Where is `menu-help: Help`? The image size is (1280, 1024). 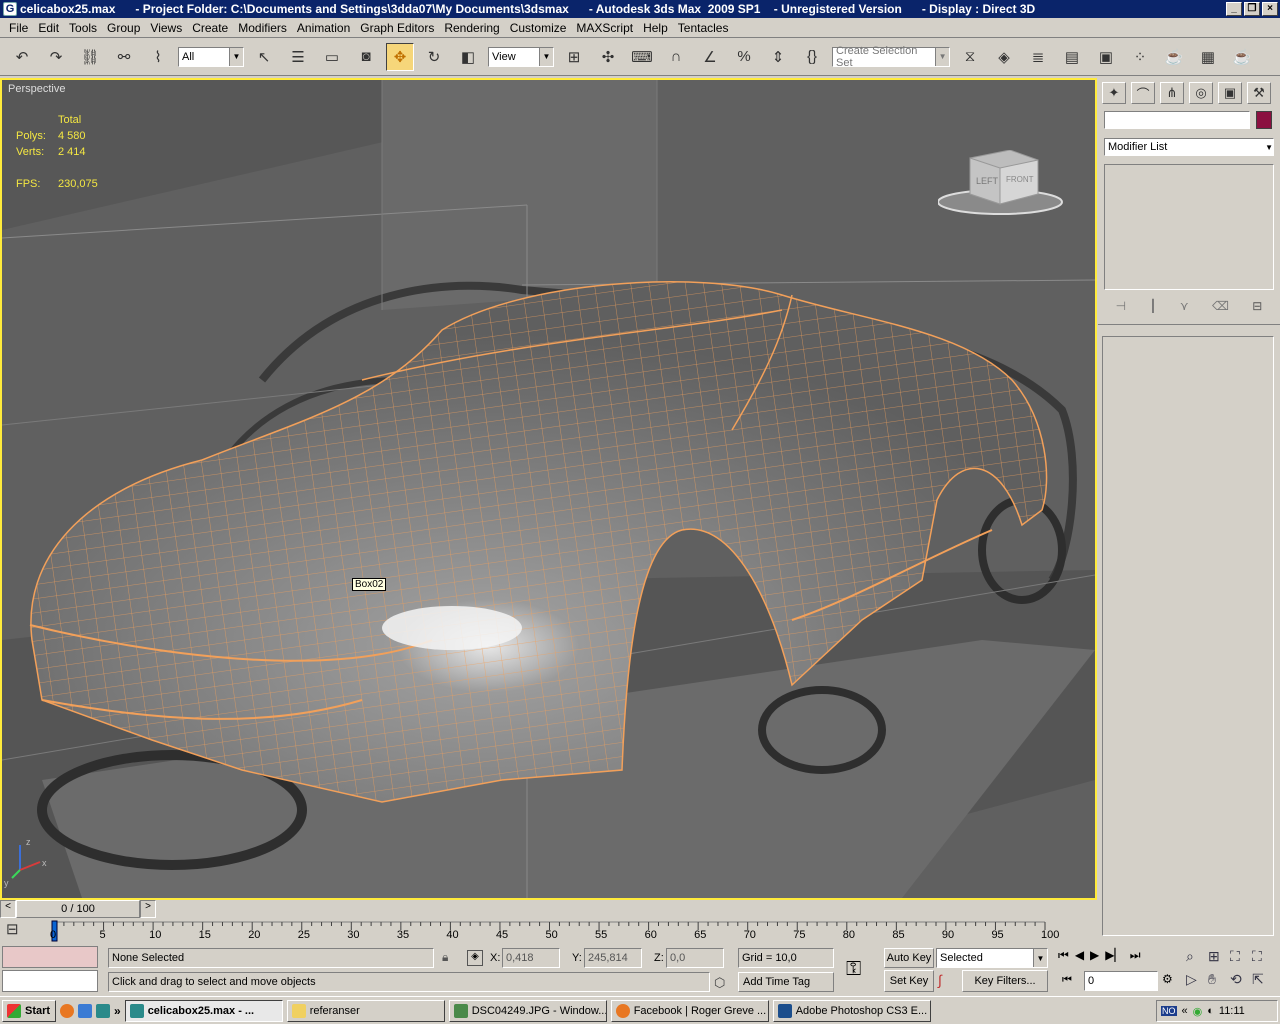
menu-help: Help is located at coordinates (655, 28).